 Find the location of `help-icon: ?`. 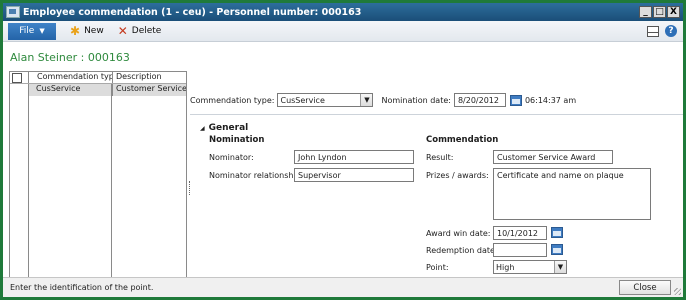

help-icon: ? is located at coordinates (671, 31).